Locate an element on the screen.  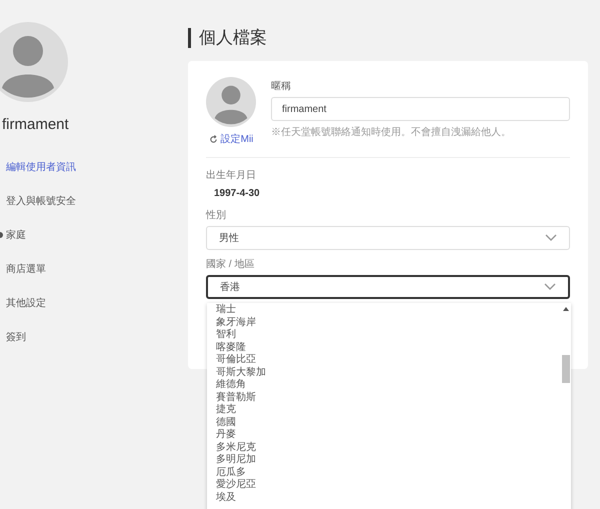
sidebar-item: 家庭 is located at coordinates (16, 235).